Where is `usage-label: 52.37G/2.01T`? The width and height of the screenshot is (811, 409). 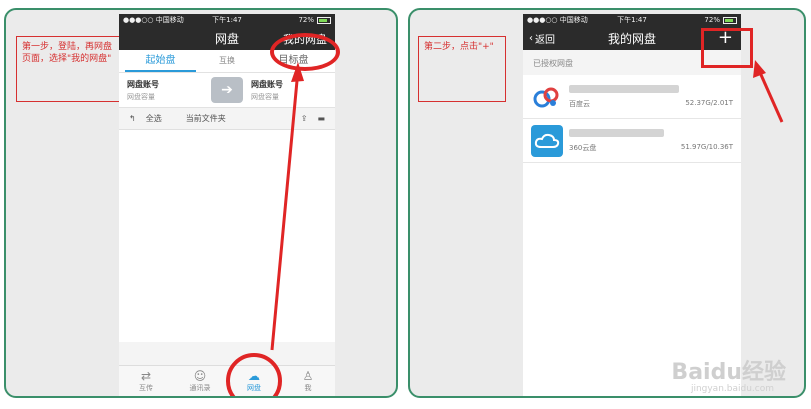
usage-label: 52.37G/2.01T is located at coordinates (709, 102).